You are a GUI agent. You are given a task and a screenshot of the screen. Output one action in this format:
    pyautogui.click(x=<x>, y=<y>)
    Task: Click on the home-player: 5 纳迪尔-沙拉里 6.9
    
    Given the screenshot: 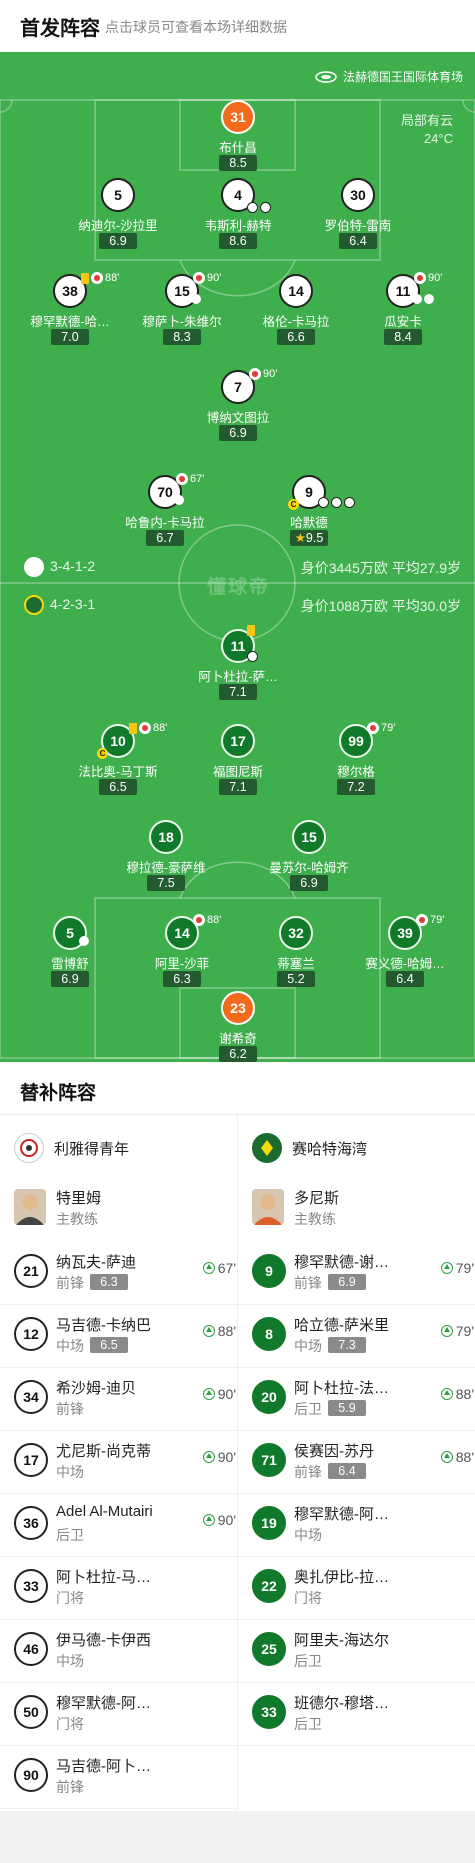 What is the action you would take?
    pyautogui.click(x=118, y=213)
    